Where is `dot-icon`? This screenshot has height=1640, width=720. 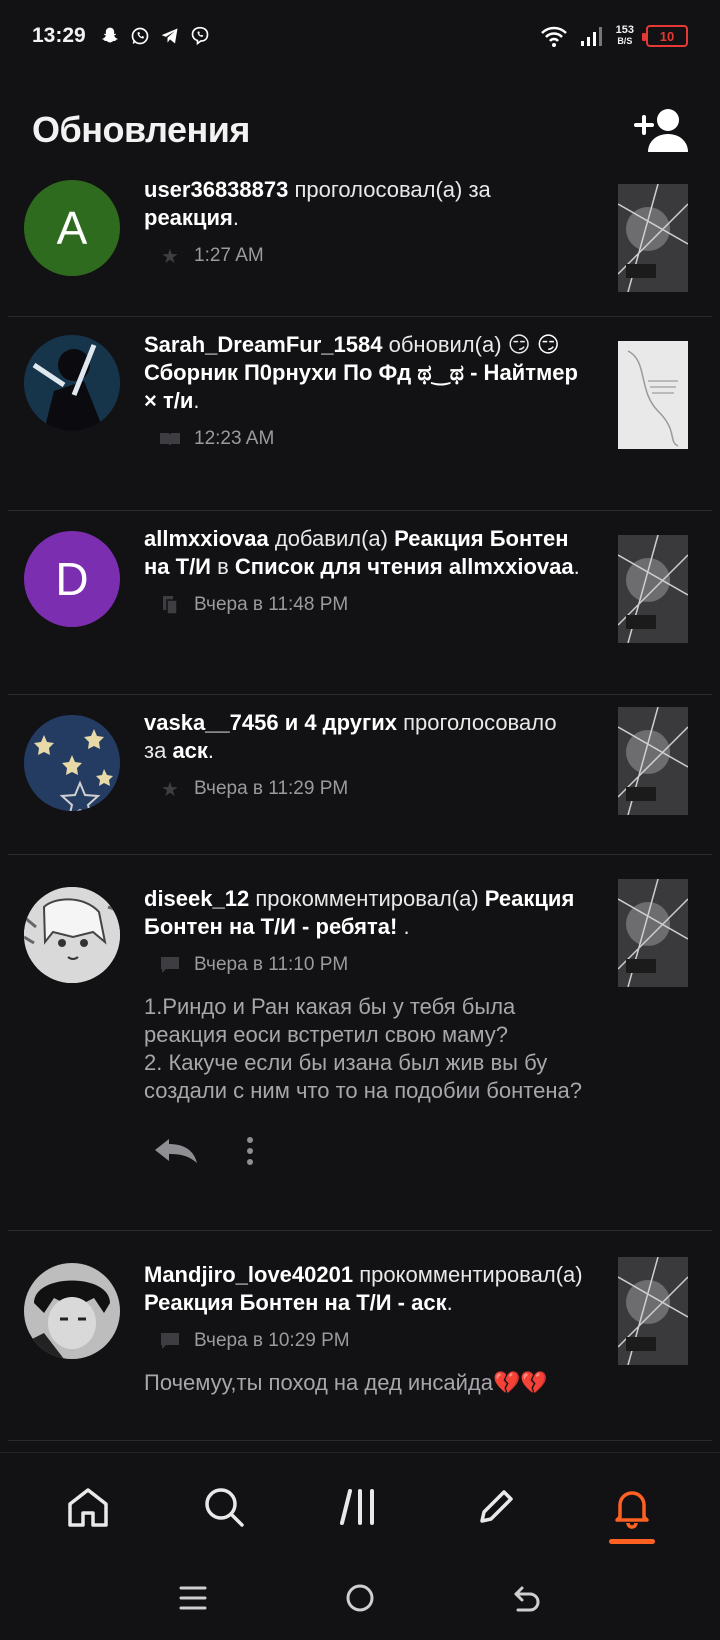 dot-icon is located at coordinates (250, 1162).